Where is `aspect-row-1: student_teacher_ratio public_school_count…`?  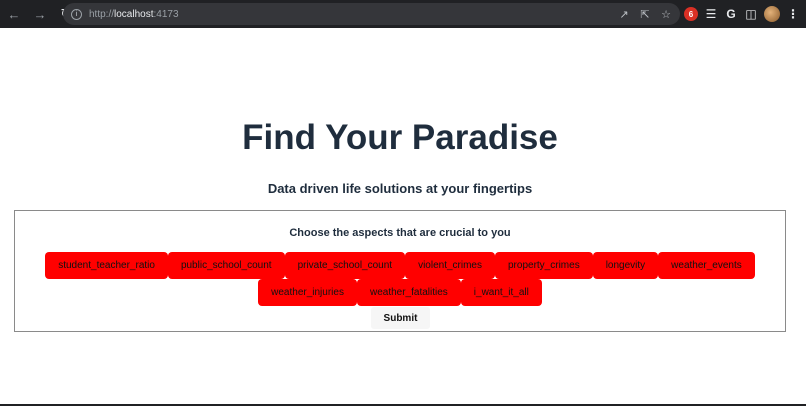
aspect-row-1: student_teacher_ratio public_school_count… is located at coordinates (400, 265).